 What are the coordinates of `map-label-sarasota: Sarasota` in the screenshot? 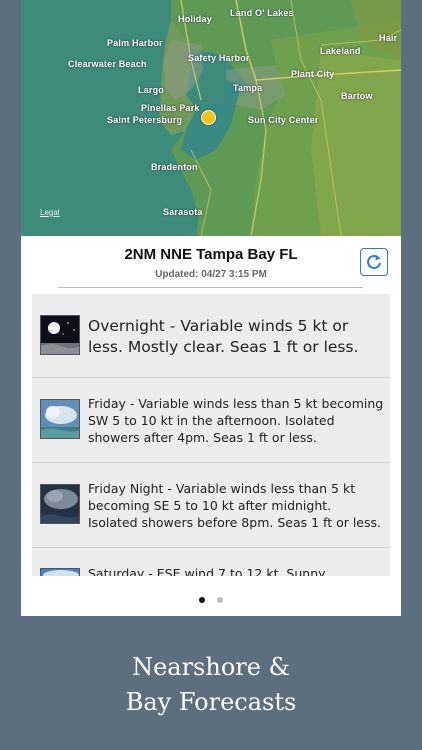 It's located at (183, 212).